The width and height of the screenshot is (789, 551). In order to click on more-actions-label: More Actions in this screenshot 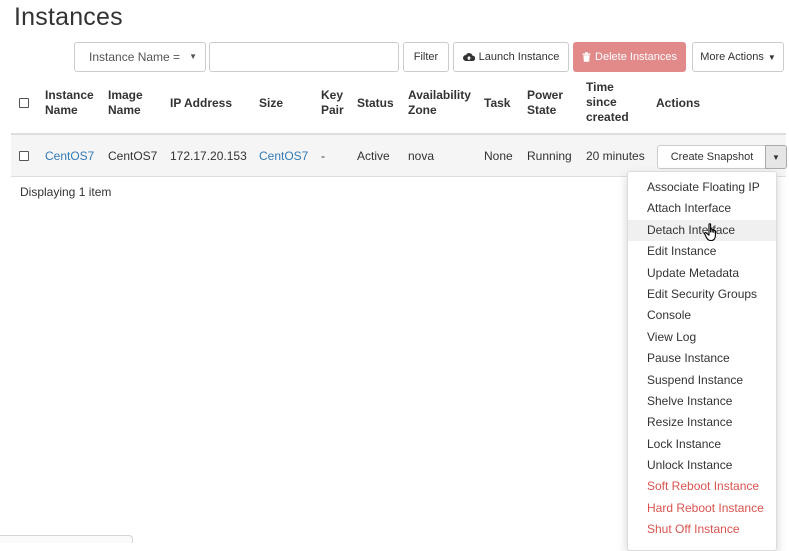, I will do `click(732, 57)`.